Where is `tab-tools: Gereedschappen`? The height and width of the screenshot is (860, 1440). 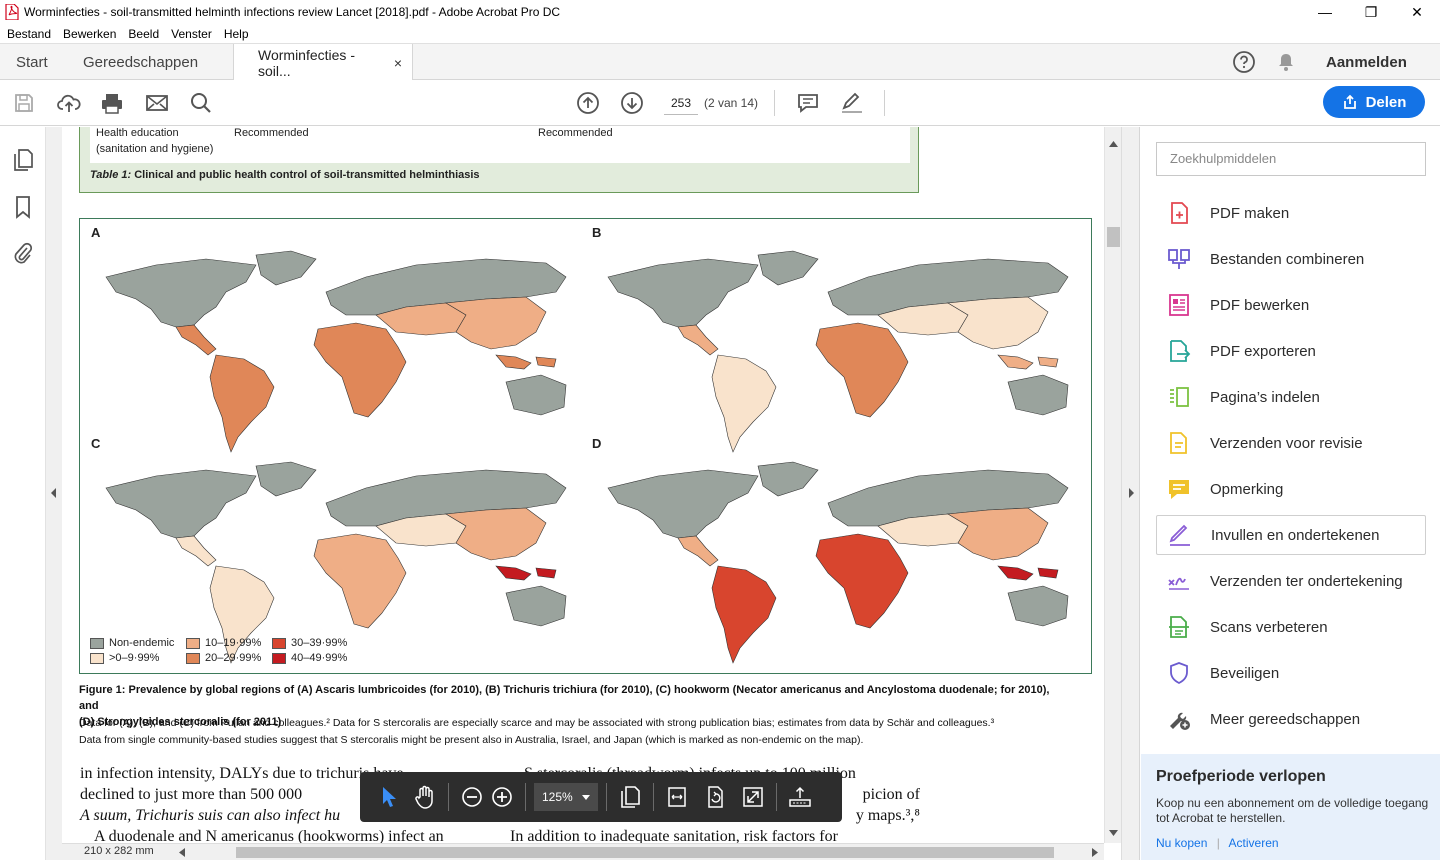
tab-tools: Gereedschappen is located at coordinates (140, 62).